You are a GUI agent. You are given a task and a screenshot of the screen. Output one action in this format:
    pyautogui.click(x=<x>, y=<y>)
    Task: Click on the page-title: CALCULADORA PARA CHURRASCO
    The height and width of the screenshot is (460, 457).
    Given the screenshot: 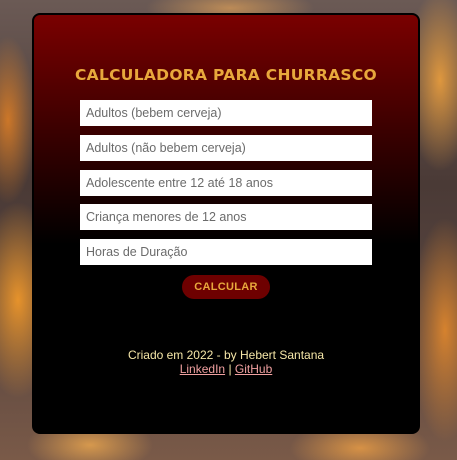 What is the action you would take?
    pyautogui.click(x=226, y=75)
    